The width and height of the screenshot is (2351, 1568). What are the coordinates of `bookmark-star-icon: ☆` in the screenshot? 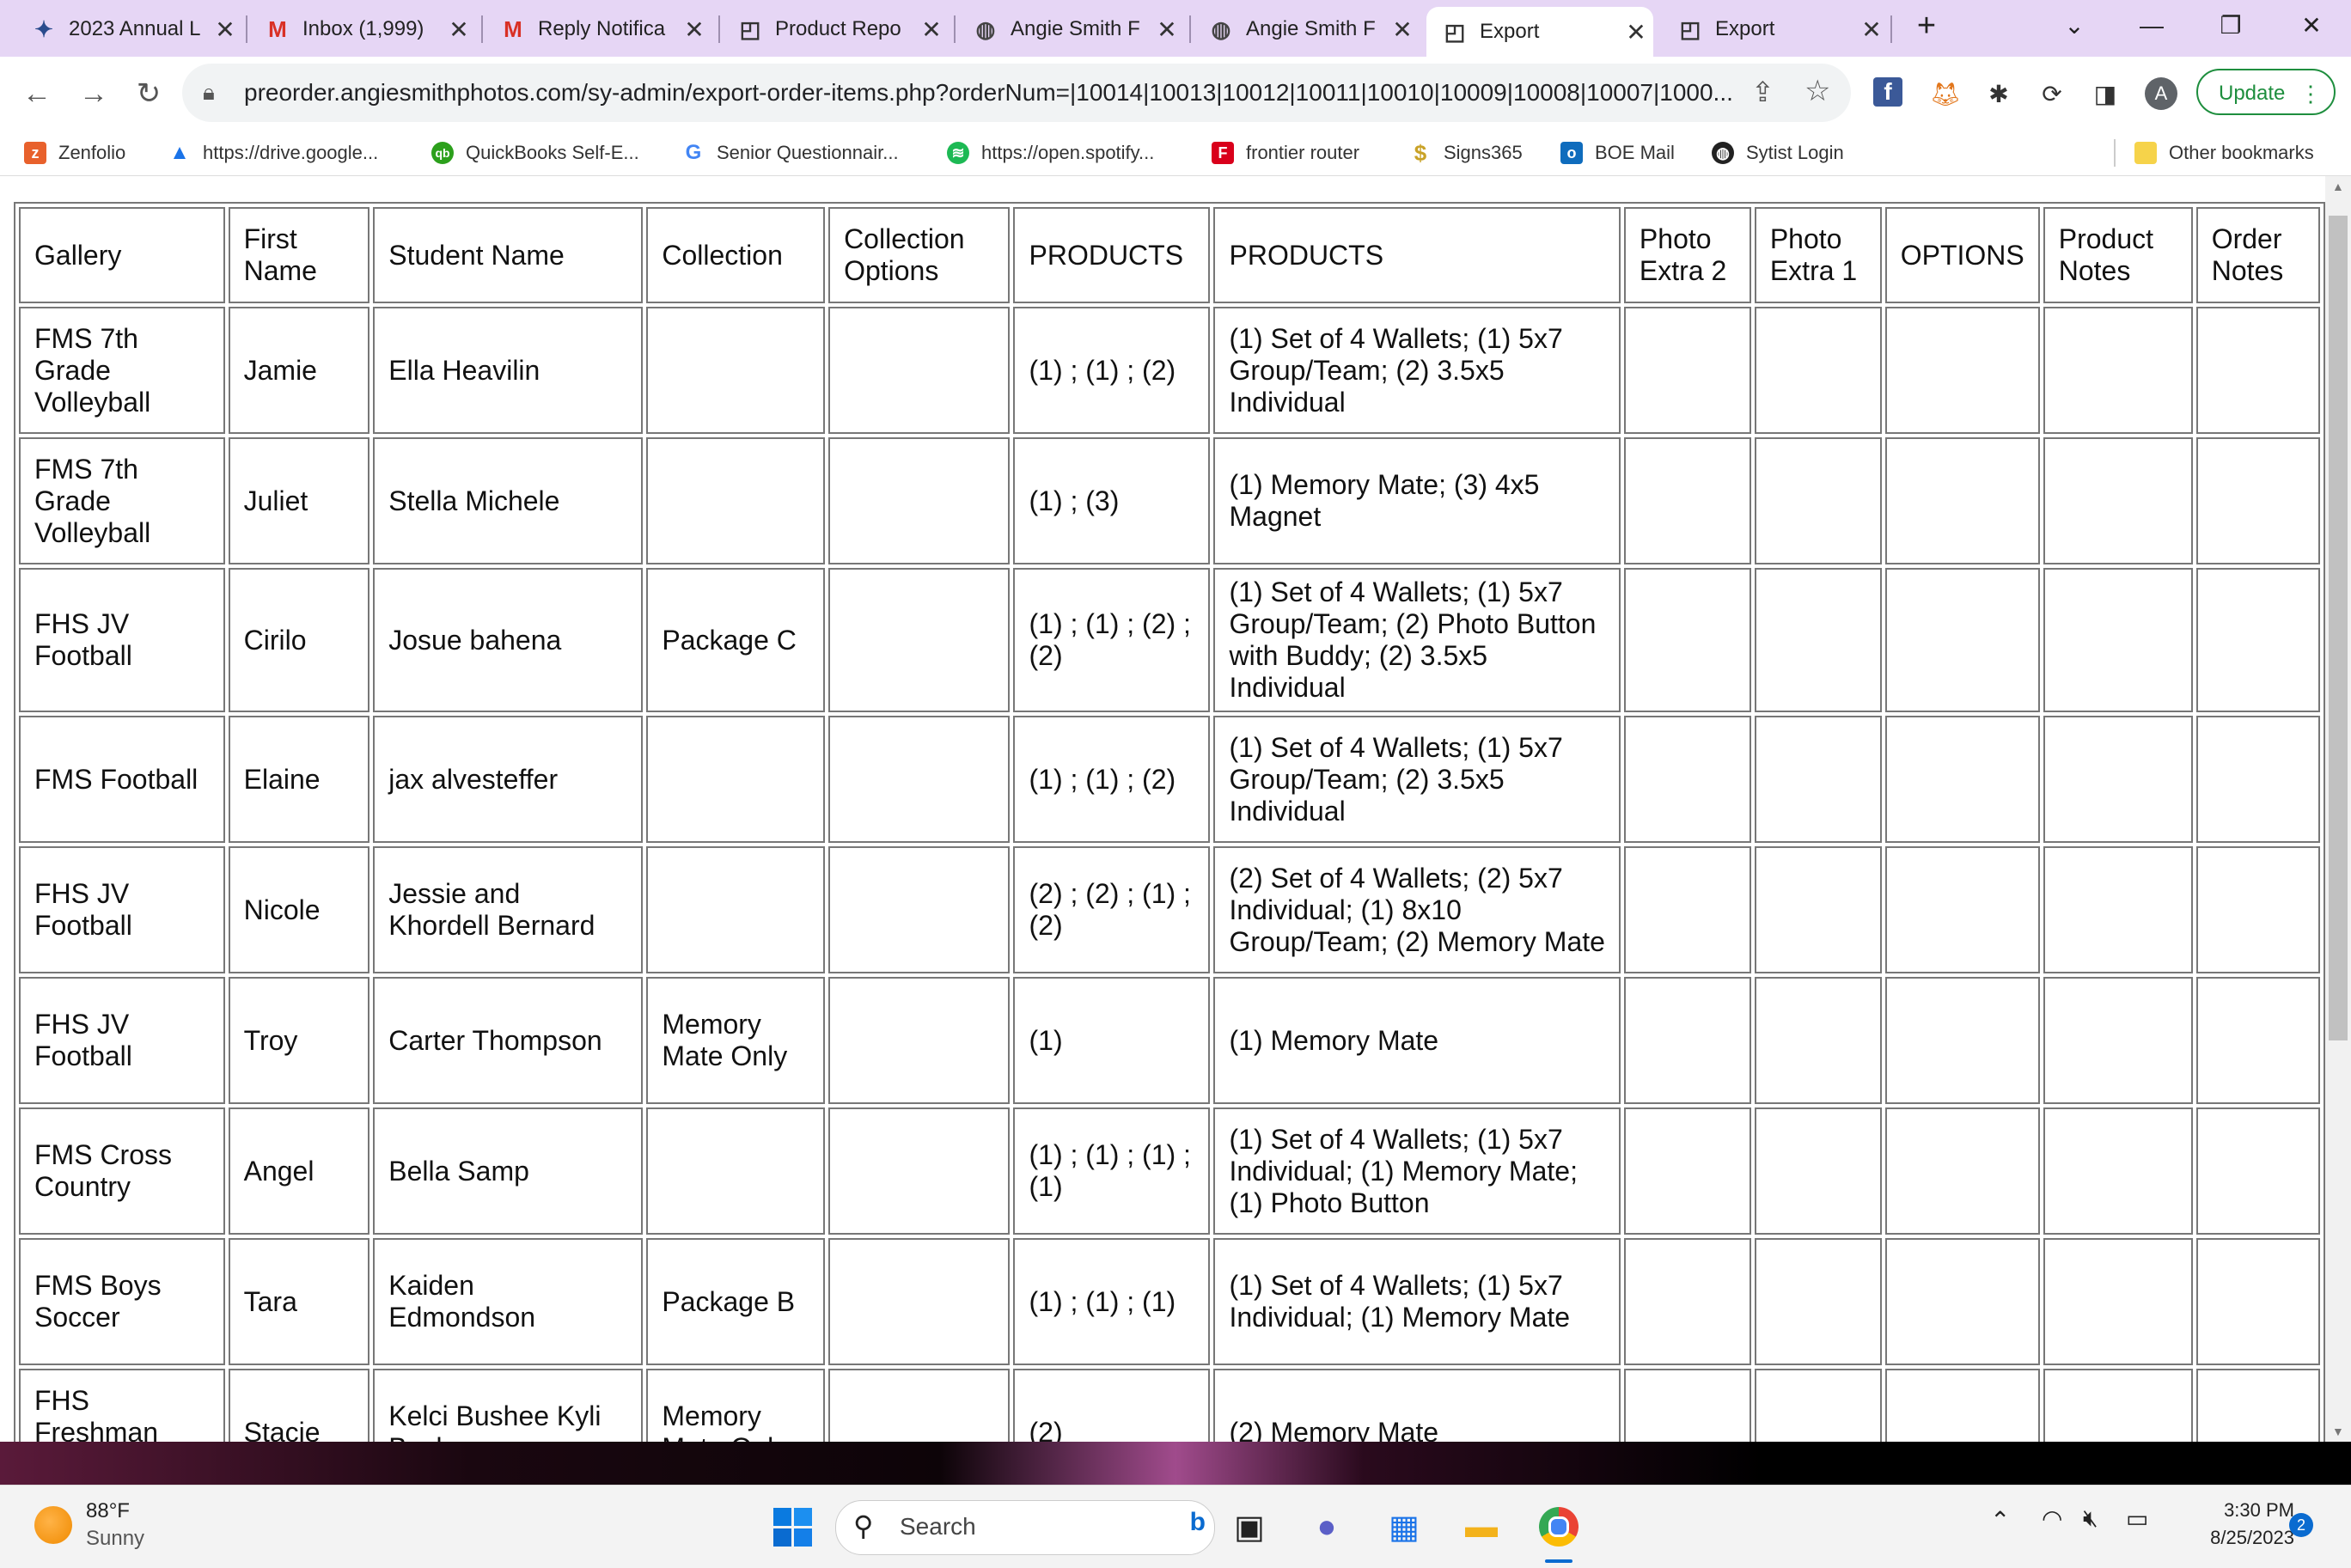 It's located at (1817, 91).